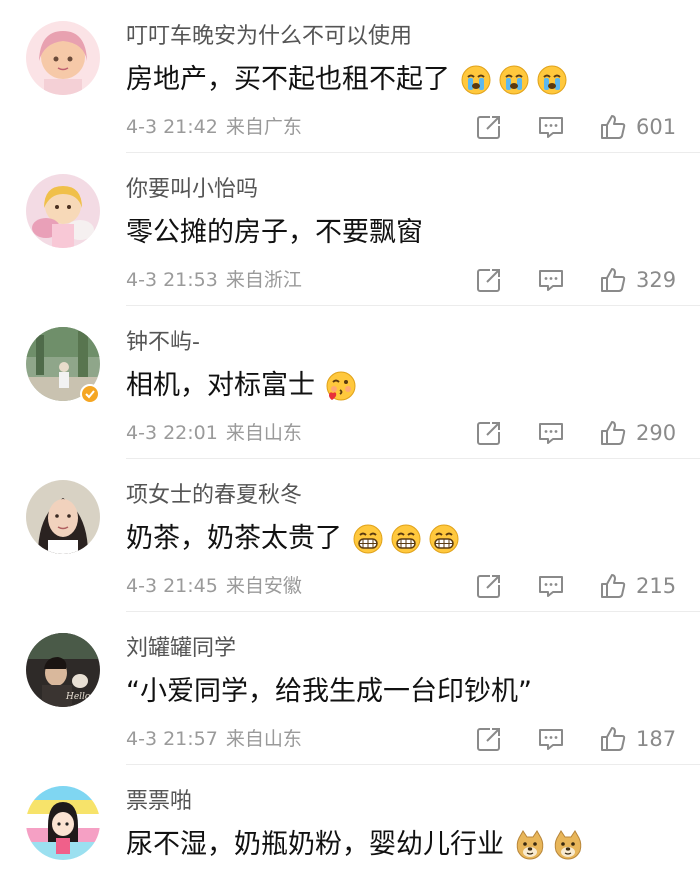  What do you see at coordinates (288, 79) in the screenshot?
I see `comment-text: 房地产，买不起也租不起了` at bounding box center [288, 79].